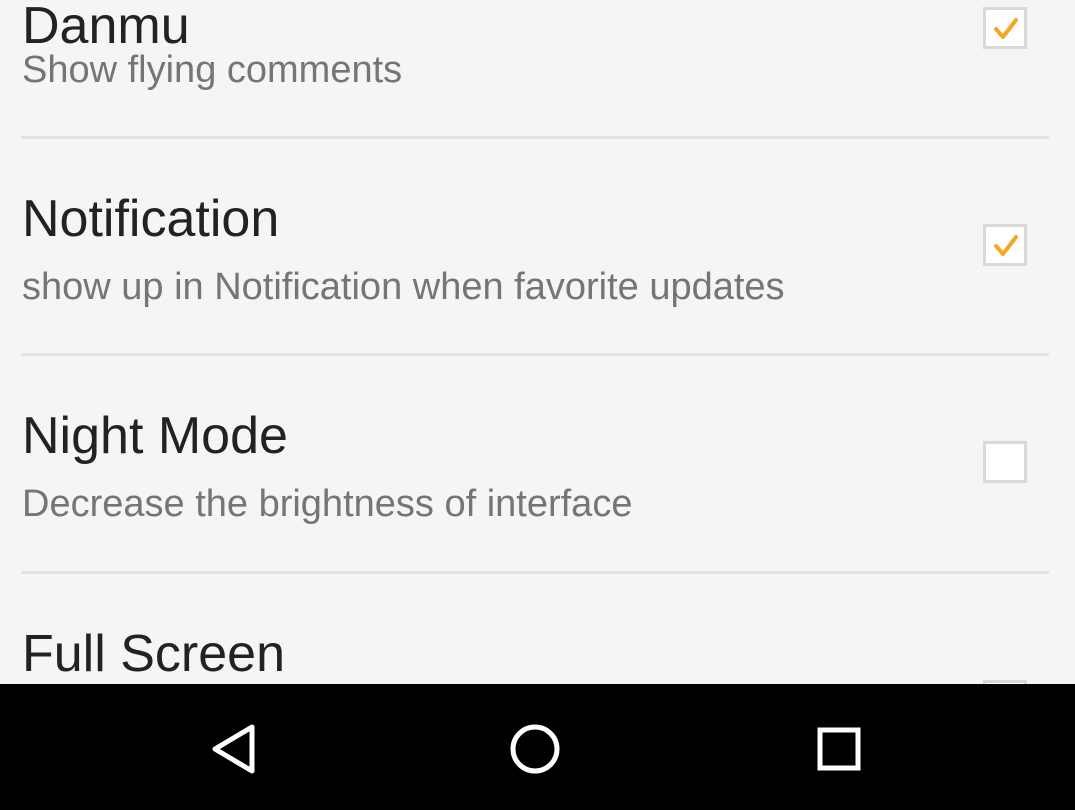 The width and height of the screenshot is (1075, 810). What do you see at coordinates (1005, 462) in the screenshot?
I see `night-mode-checkbox` at bounding box center [1005, 462].